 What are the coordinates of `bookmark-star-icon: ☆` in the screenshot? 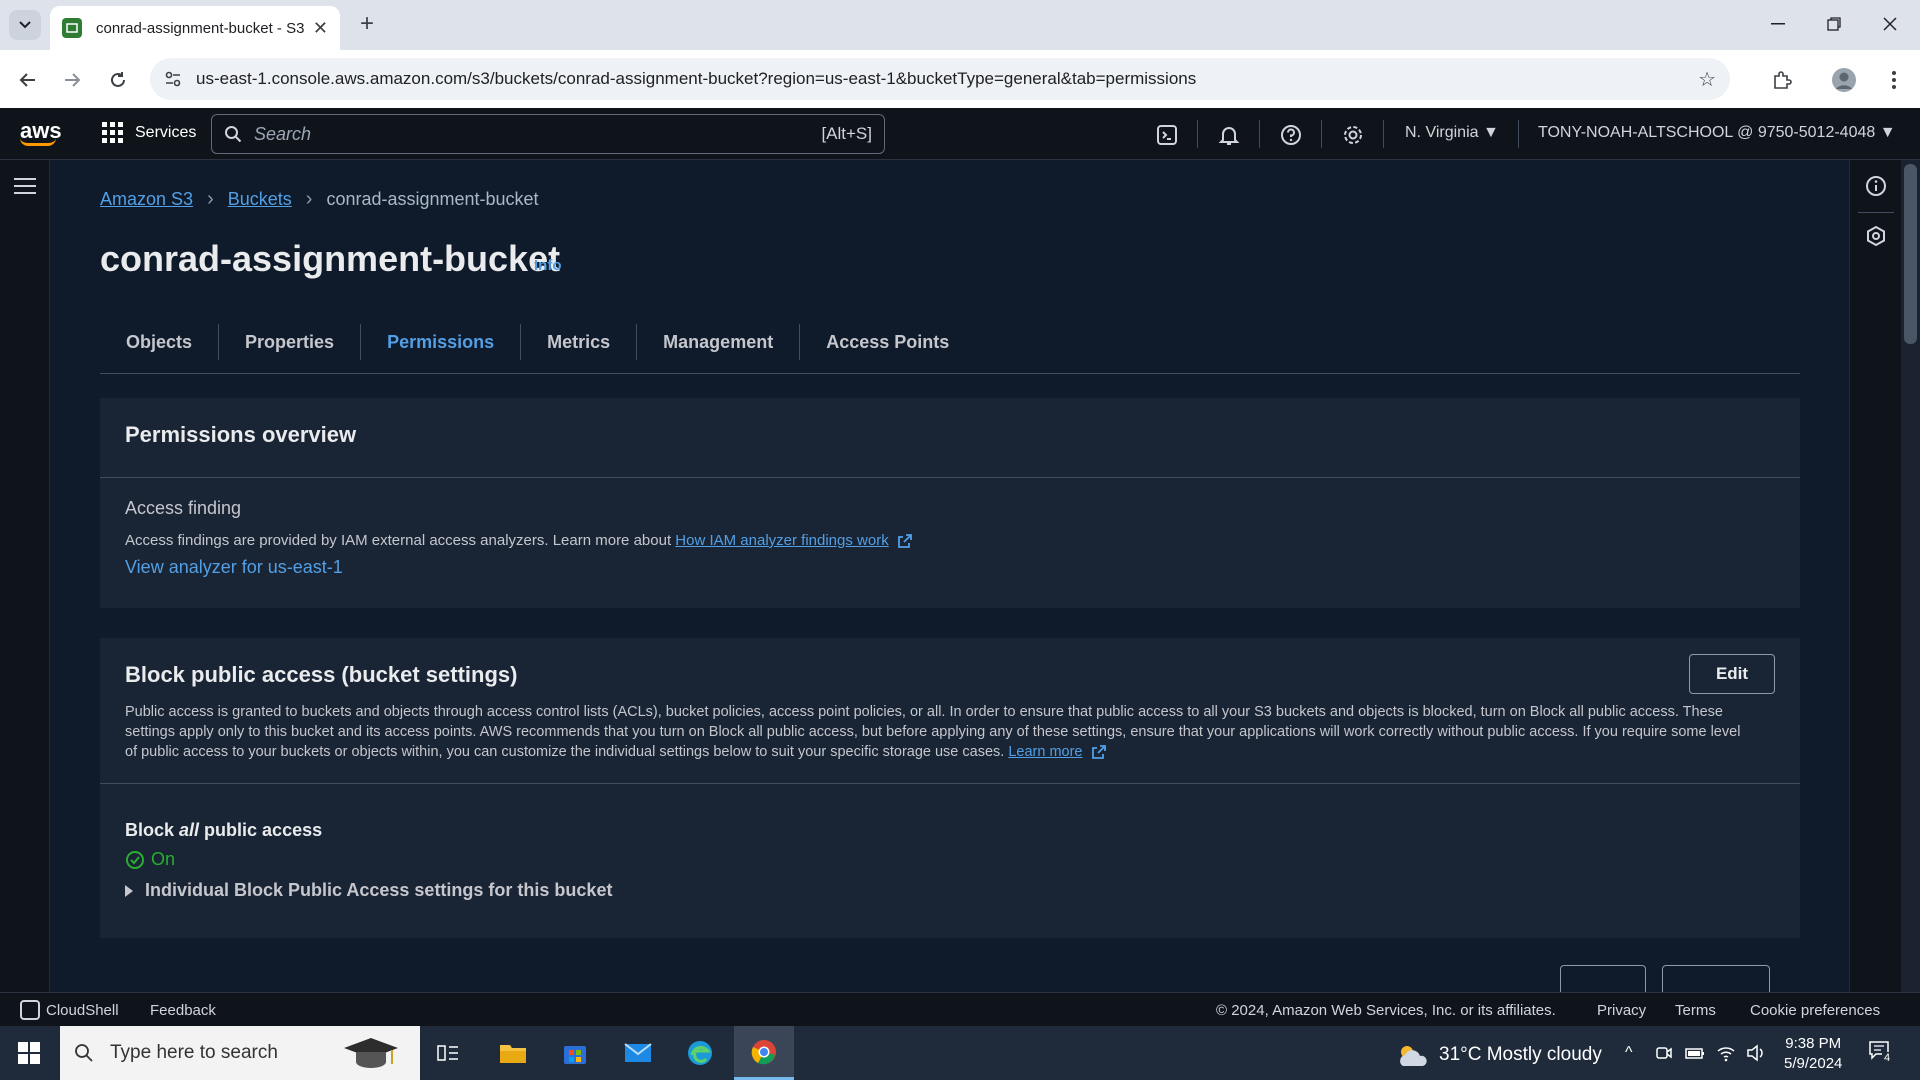 It's located at (1707, 79).